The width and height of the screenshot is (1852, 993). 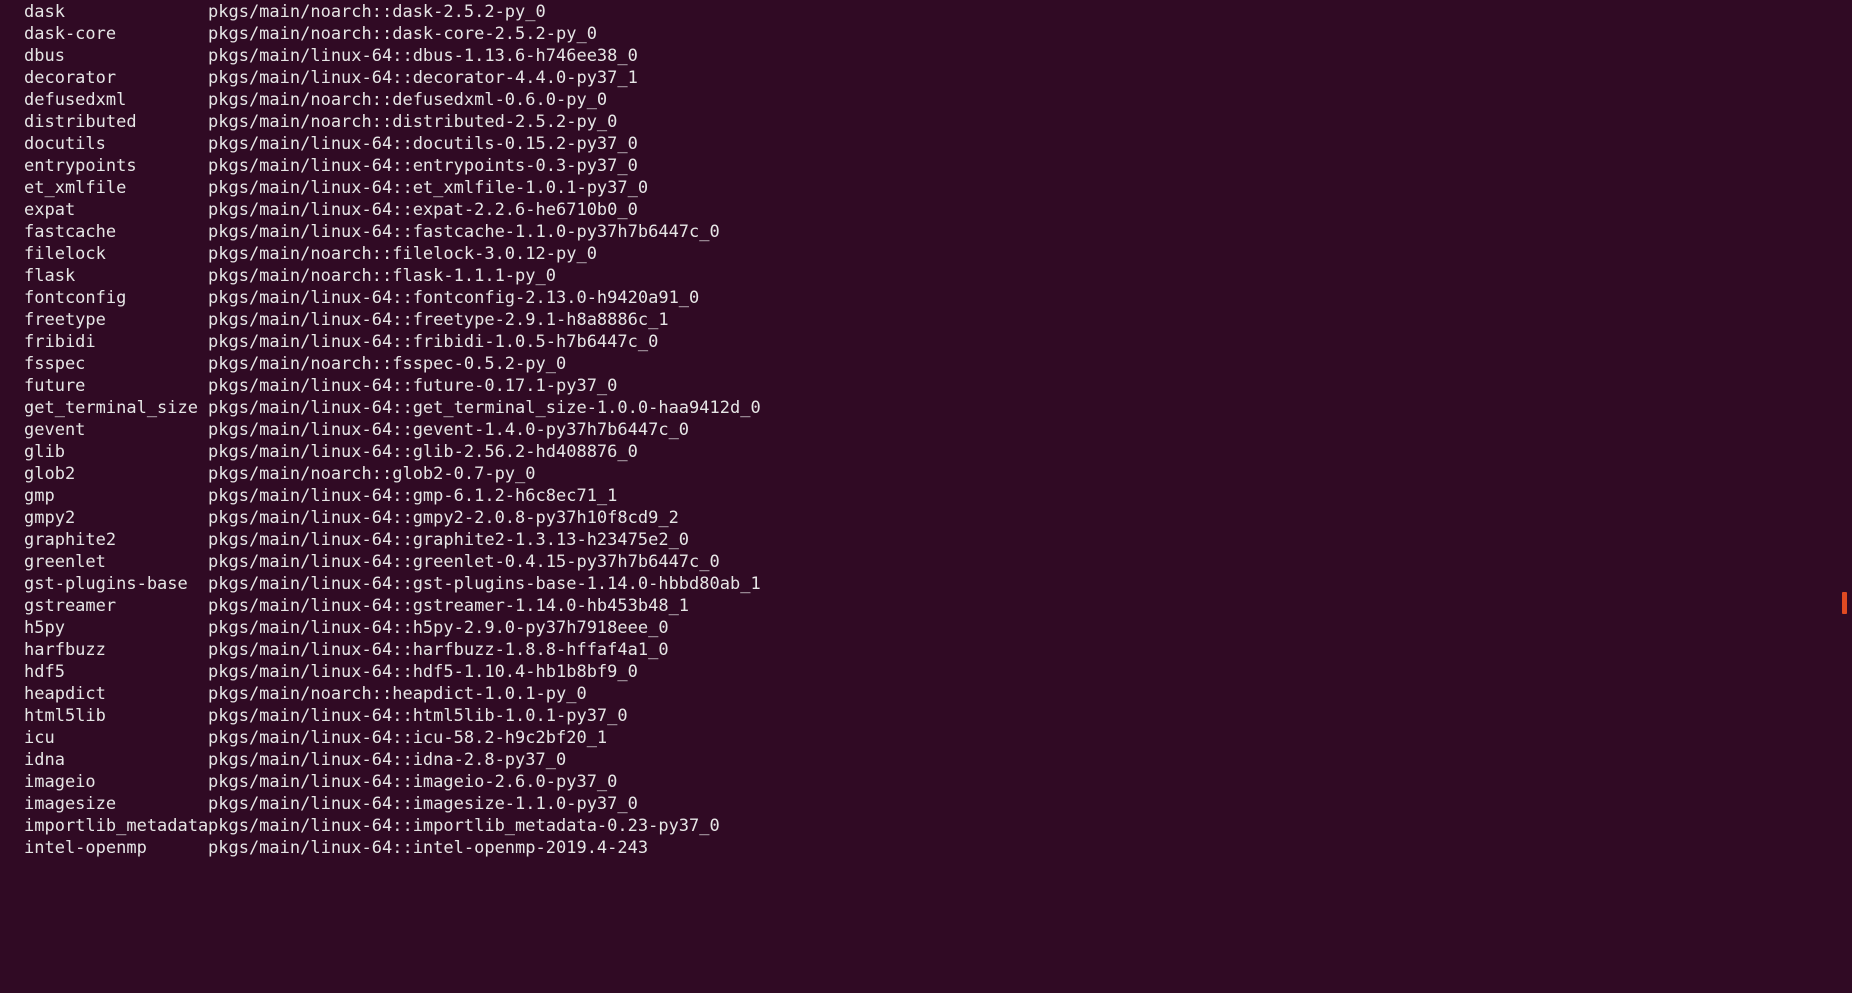 What do you see at coordinates (55, 364) in the screenshot?
I see `package-name: fsspec` at bounding box center [55, 364].